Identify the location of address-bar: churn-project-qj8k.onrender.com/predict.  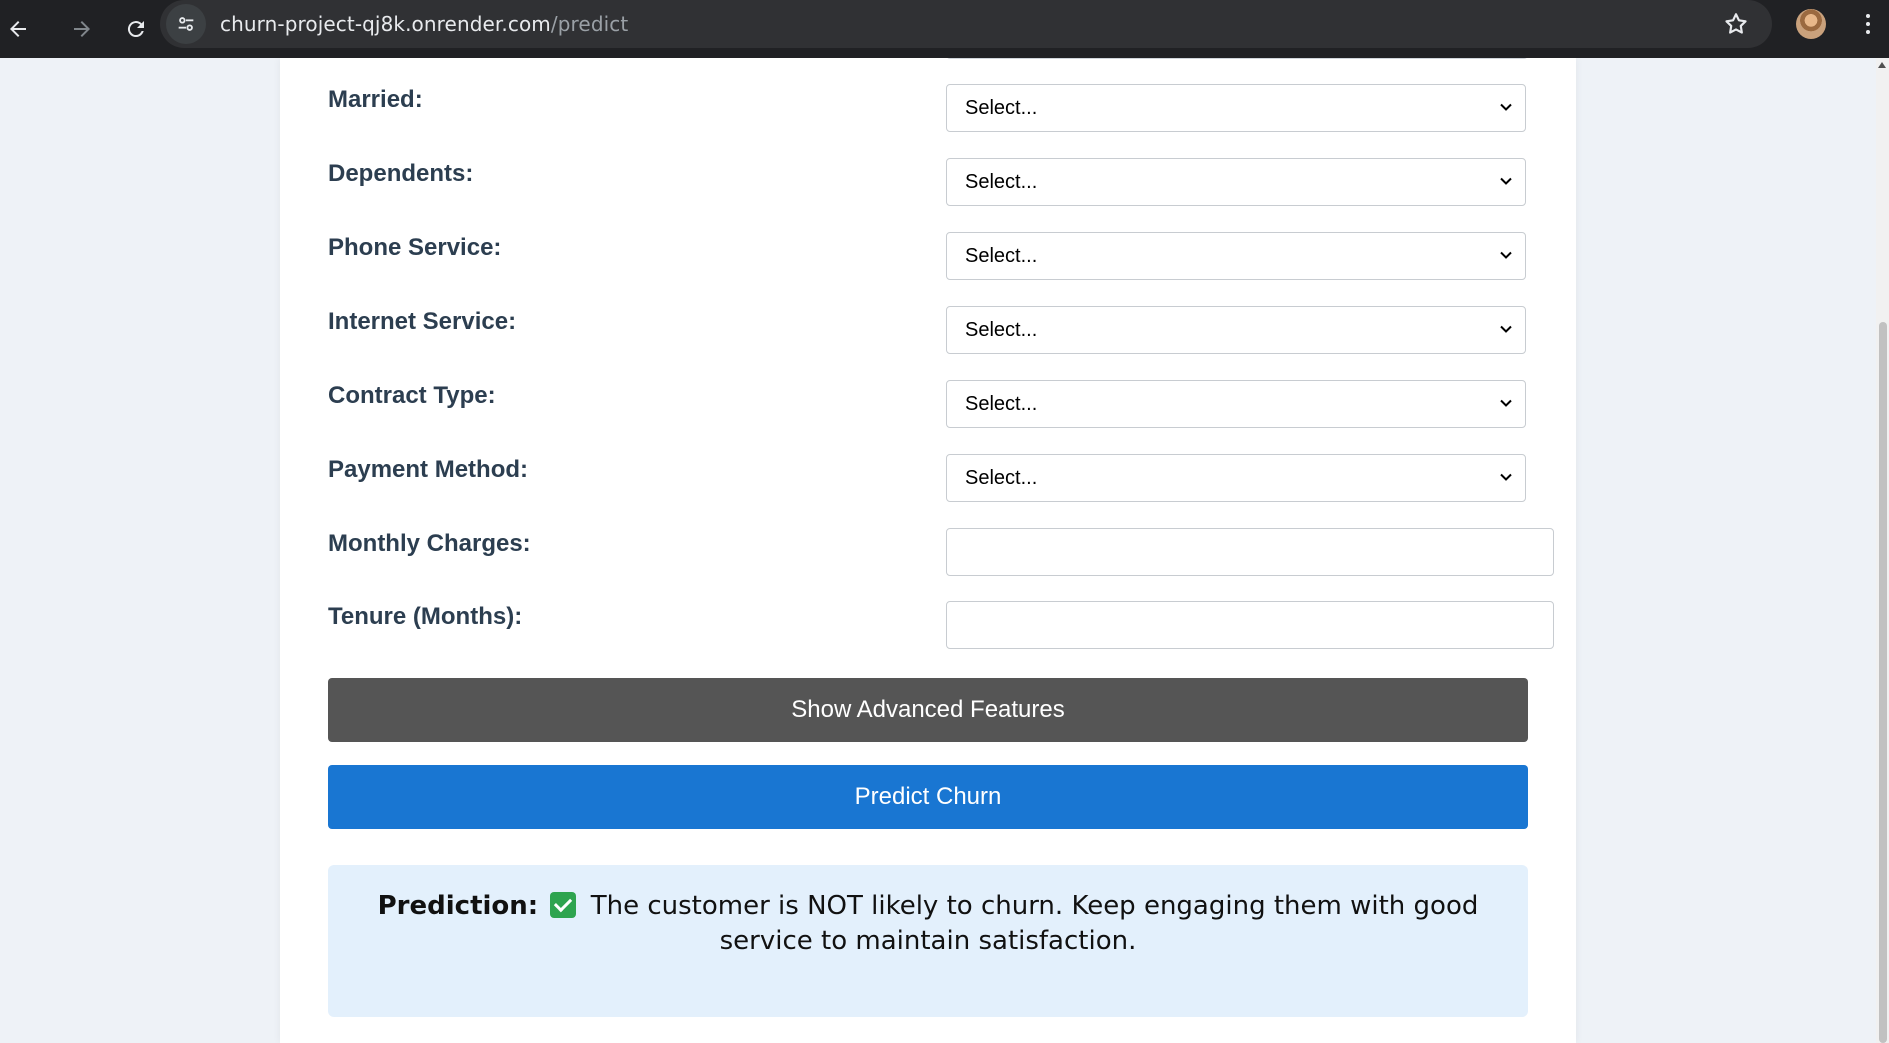
(966, 24).